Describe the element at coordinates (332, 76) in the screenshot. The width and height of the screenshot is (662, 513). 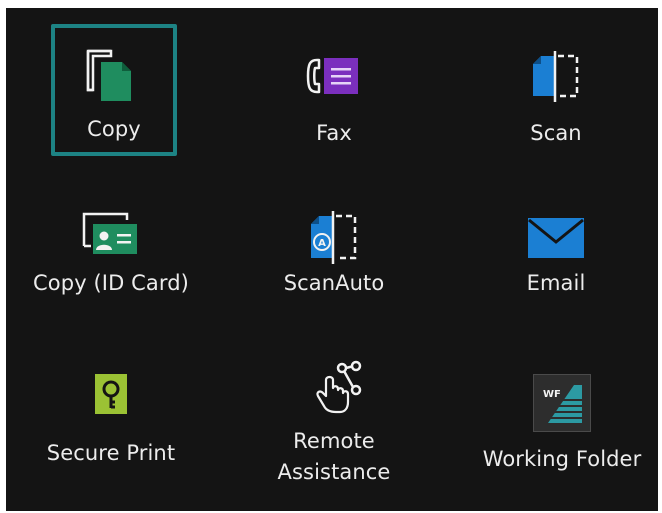
I see `fax-icon` at that location.